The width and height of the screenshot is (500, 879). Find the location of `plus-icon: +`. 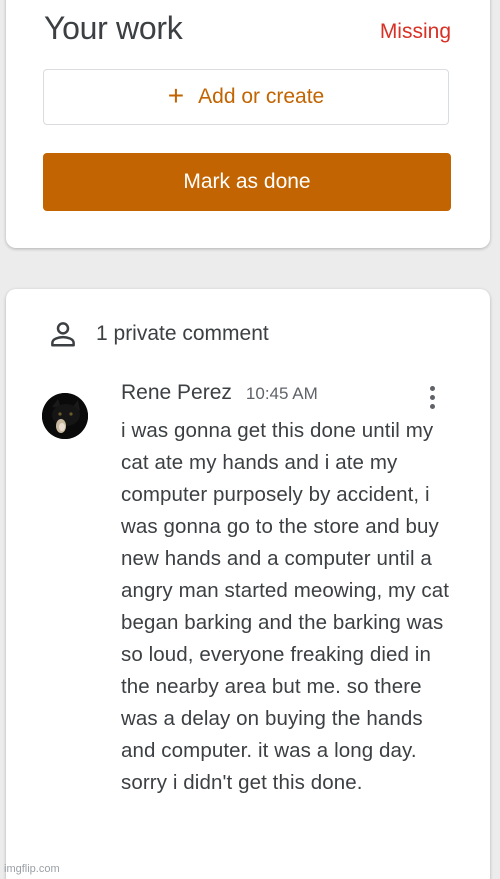

plus-icon: + is located at coordinates (176, 95).